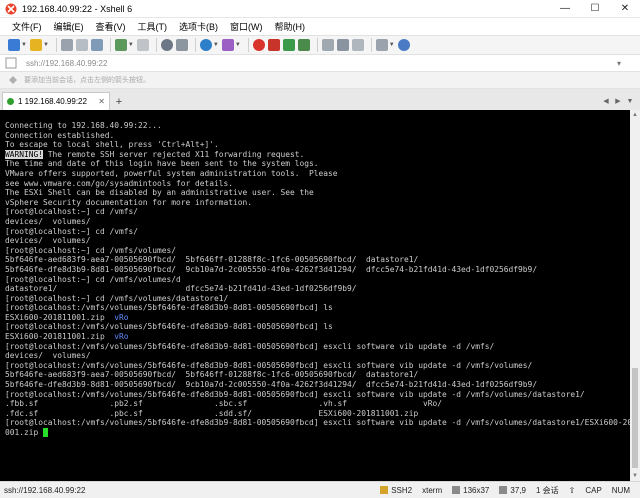 This screenshot has width=640, height=498. I want to click on window-title: 192.168.40.99:22 - Xshell 6, so click(77, 8).